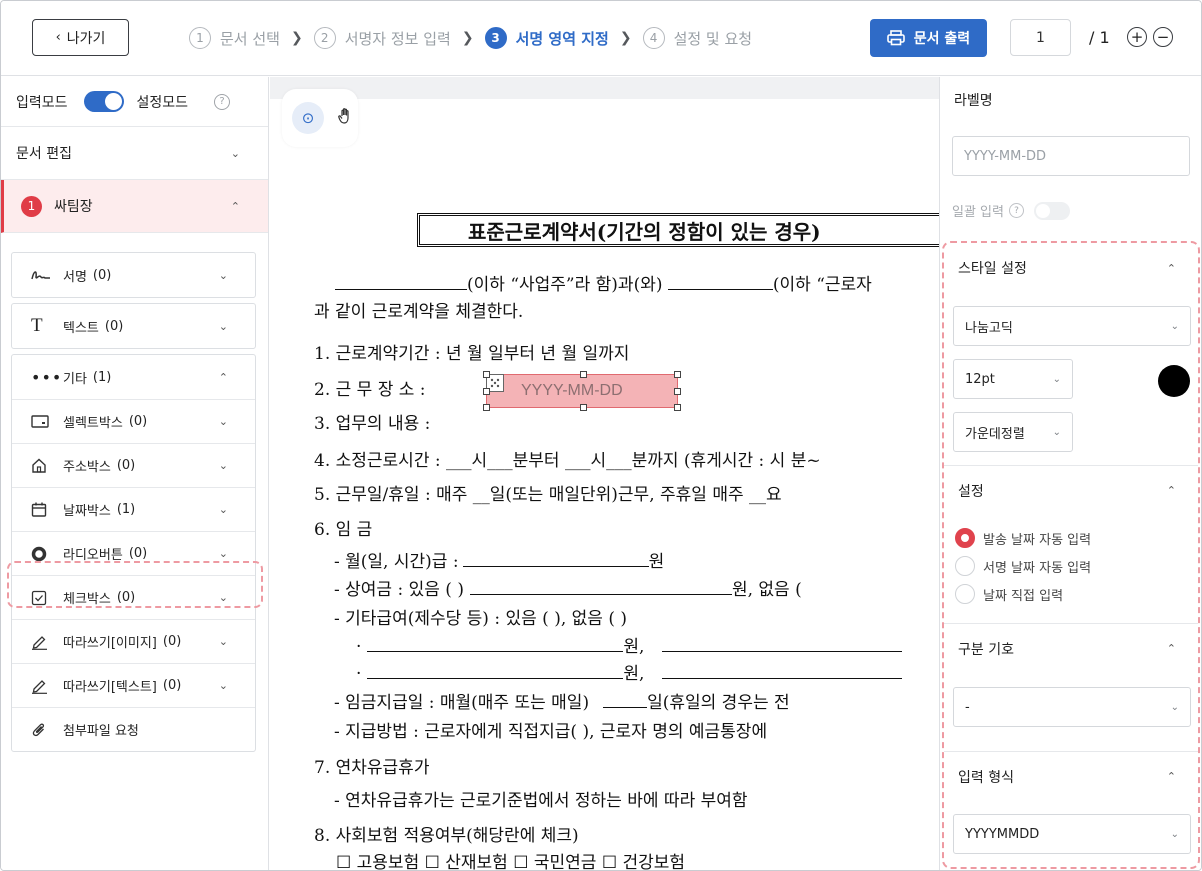 The height and width of the screenshot is (871, 1202). I want to click on plus-icon: +, so click(1137, 36).